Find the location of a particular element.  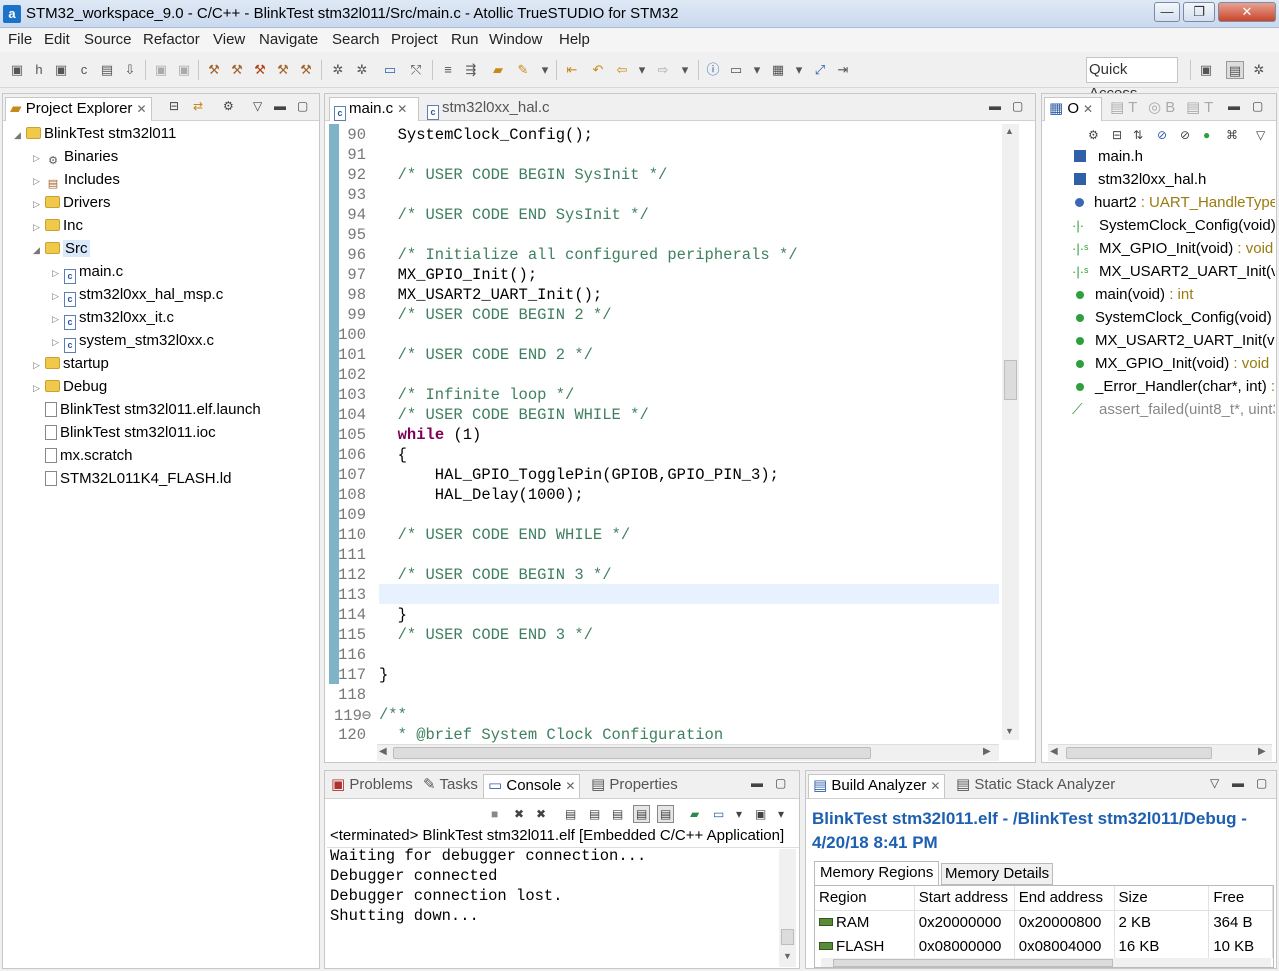

display-console-icon: ▭ is located at coordinates (718, 814).